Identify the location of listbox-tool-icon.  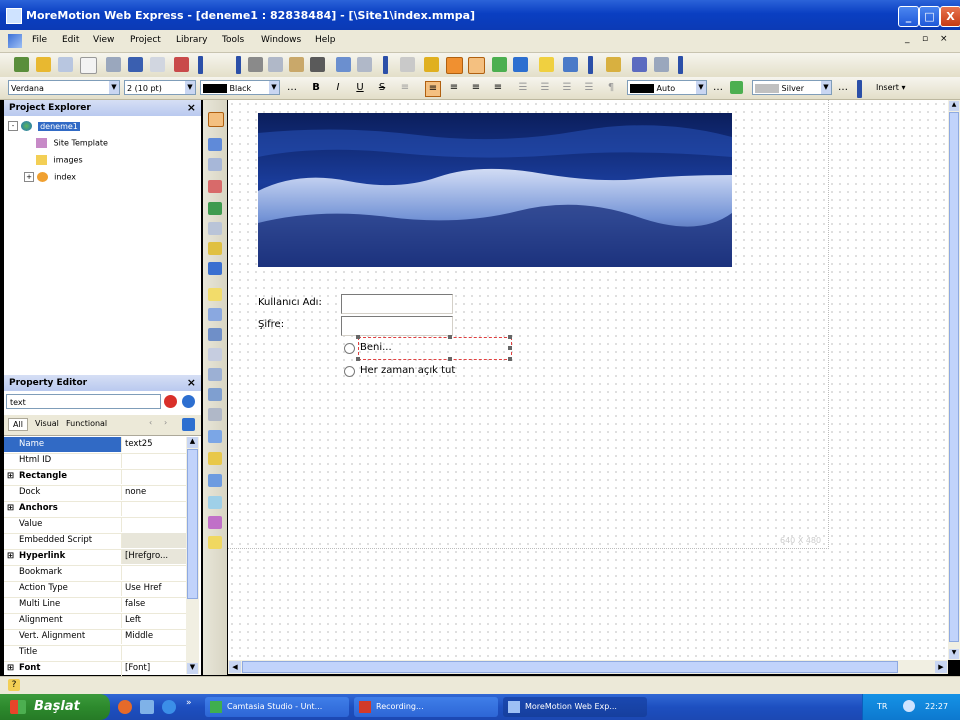
(215, 374).